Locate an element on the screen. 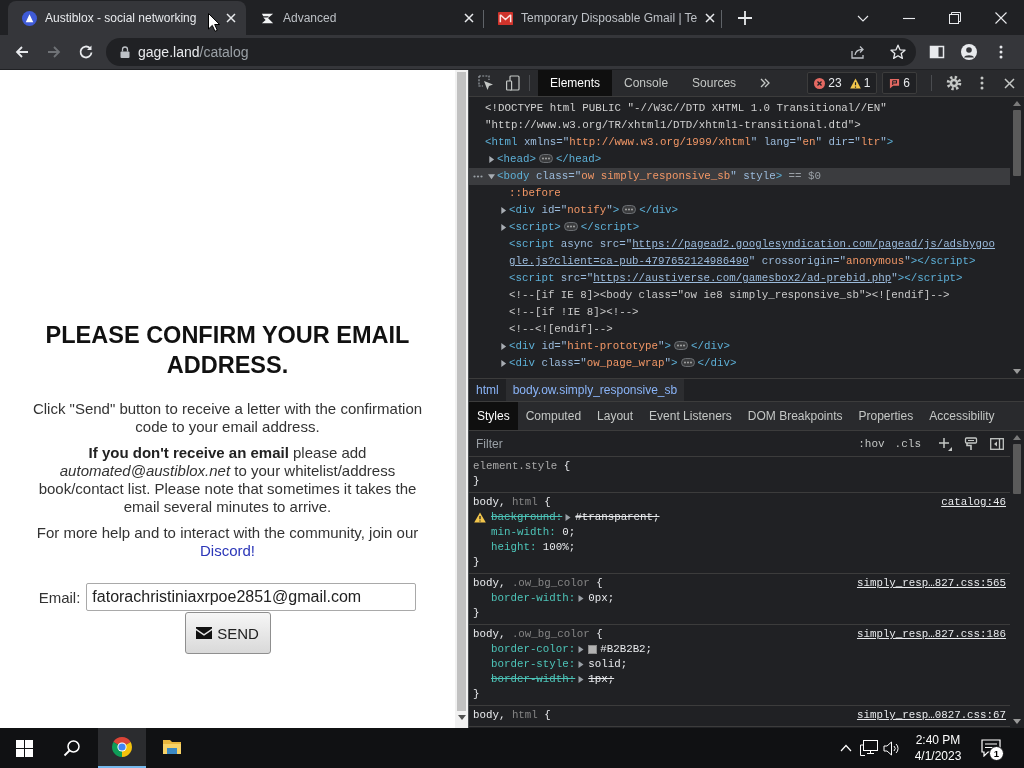 Image resolution: width=1024 pixels, height=768 pixels. selected-node-row: <body class="ow simply_responsive_sb" style> == $0 is located at coordinates (739, 176).